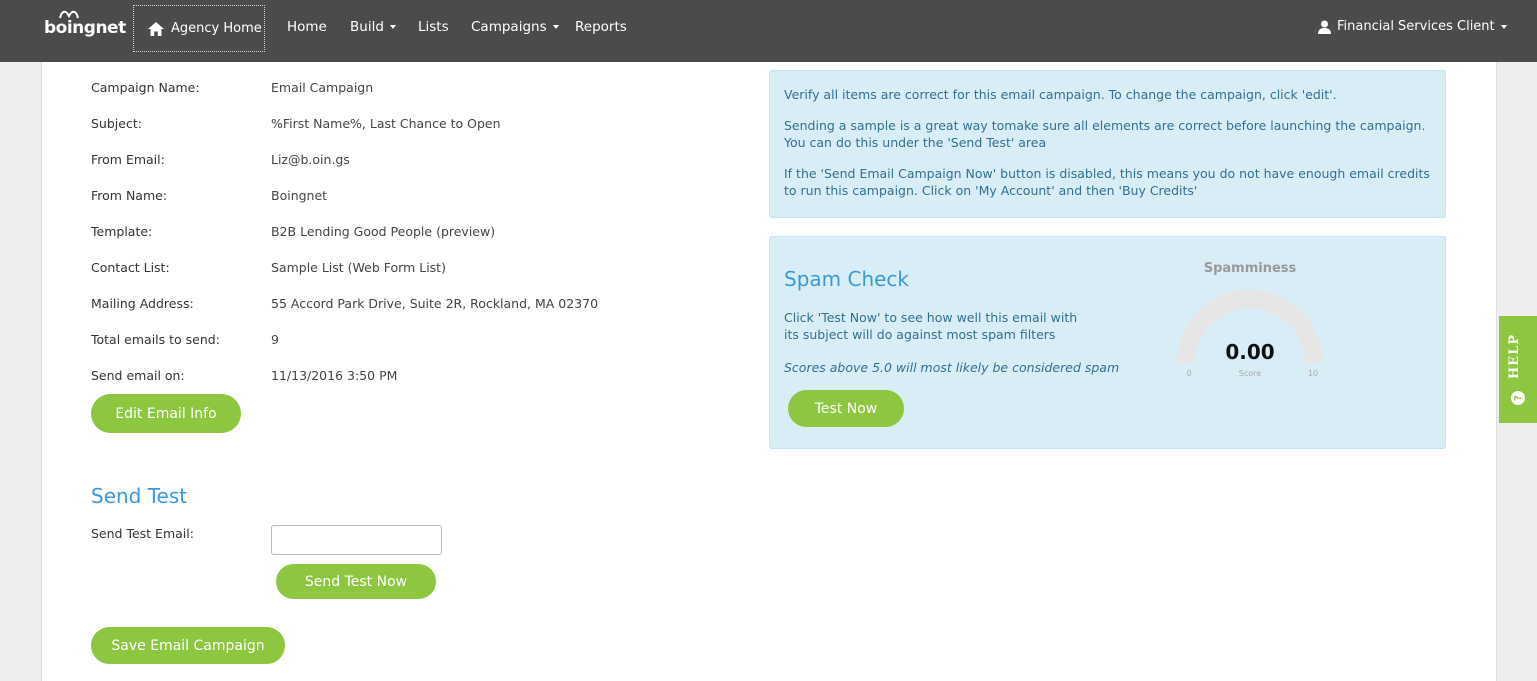 The width and height of the screenshot is (1537, 681). I want to click on send-test-title: Send Test, so click(139, 496).